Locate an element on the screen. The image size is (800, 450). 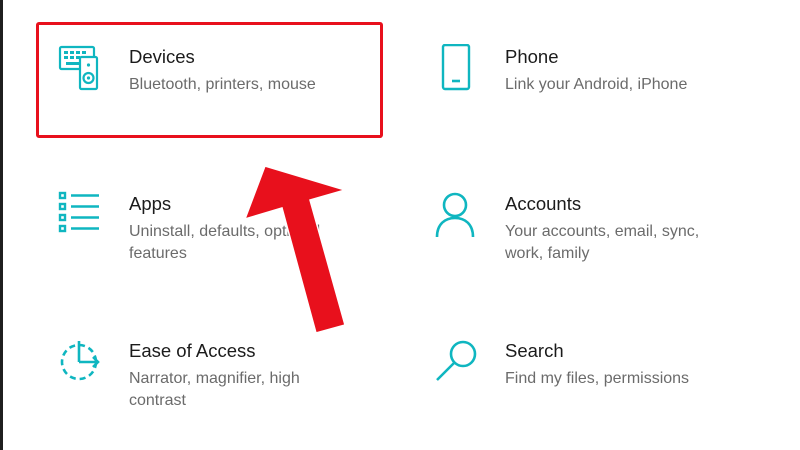
phone-icon is located at coordinates (457, 68).